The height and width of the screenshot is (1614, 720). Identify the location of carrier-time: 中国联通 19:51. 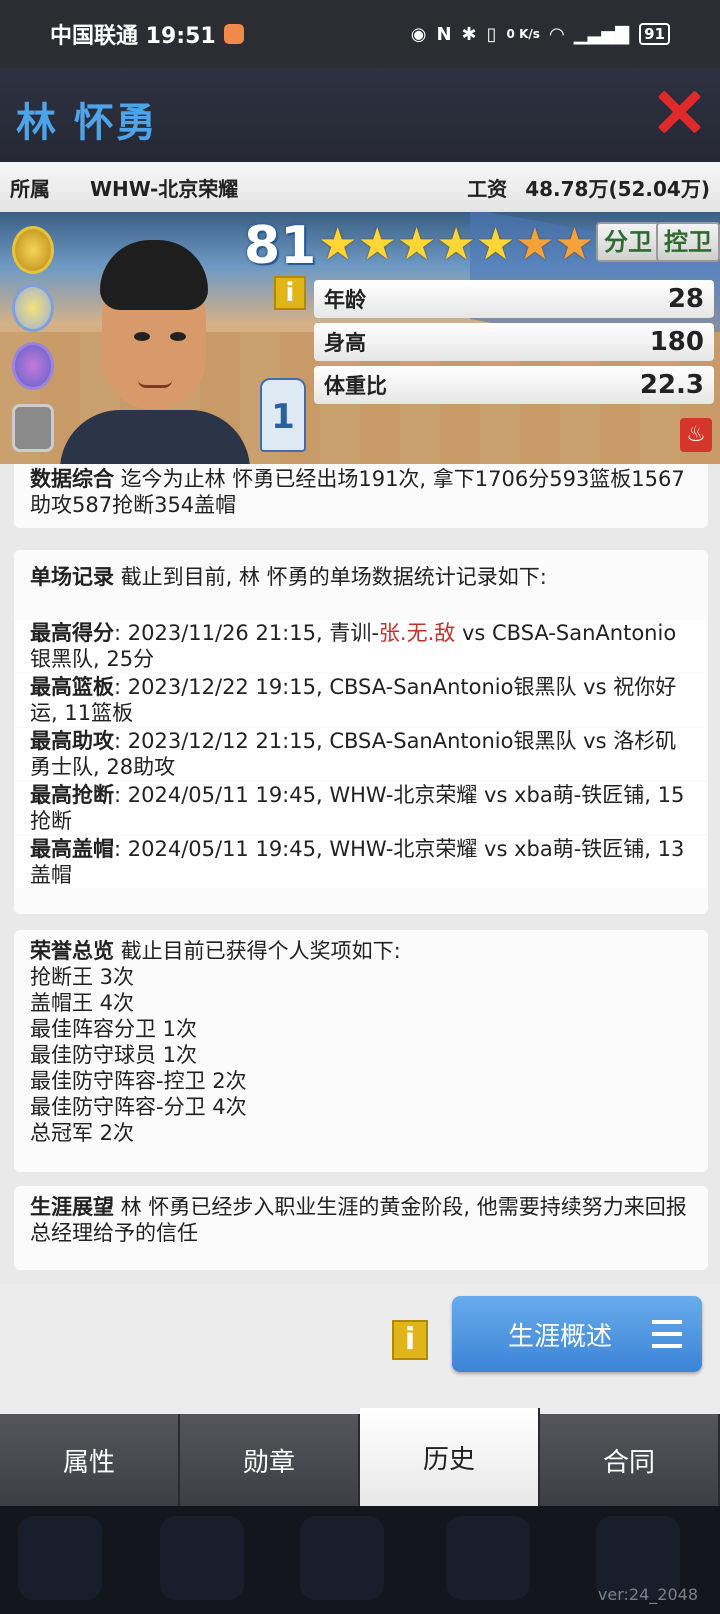
(133, 36).